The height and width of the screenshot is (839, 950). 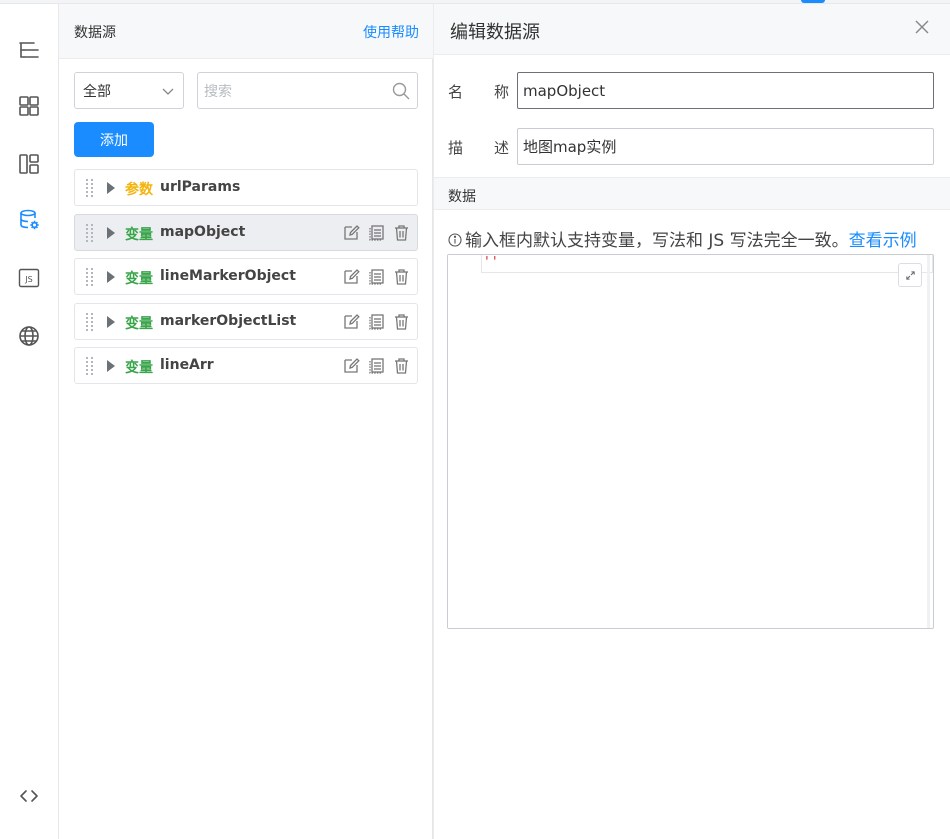 What do you see at coordinates (203, 232) in the screenshot?
I see `item-name: mapObject` at bounding box center [203, 232].